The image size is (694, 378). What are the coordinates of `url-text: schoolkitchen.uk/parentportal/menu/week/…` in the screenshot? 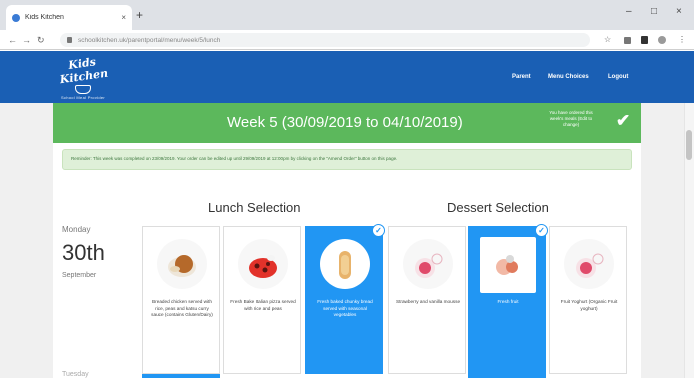 It's located at (149, 40).